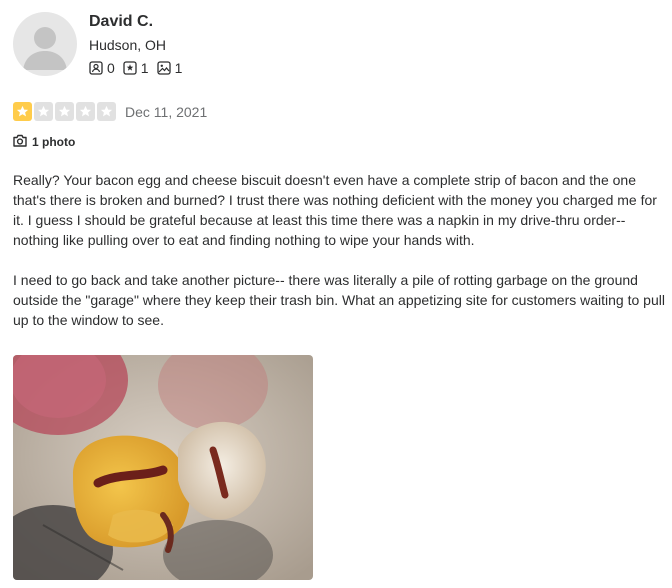 This screenshot has width=672, height=588. Describe the element at coordinates (144, 68) in the screenshot. I see `reviews-count: 1` at that location.